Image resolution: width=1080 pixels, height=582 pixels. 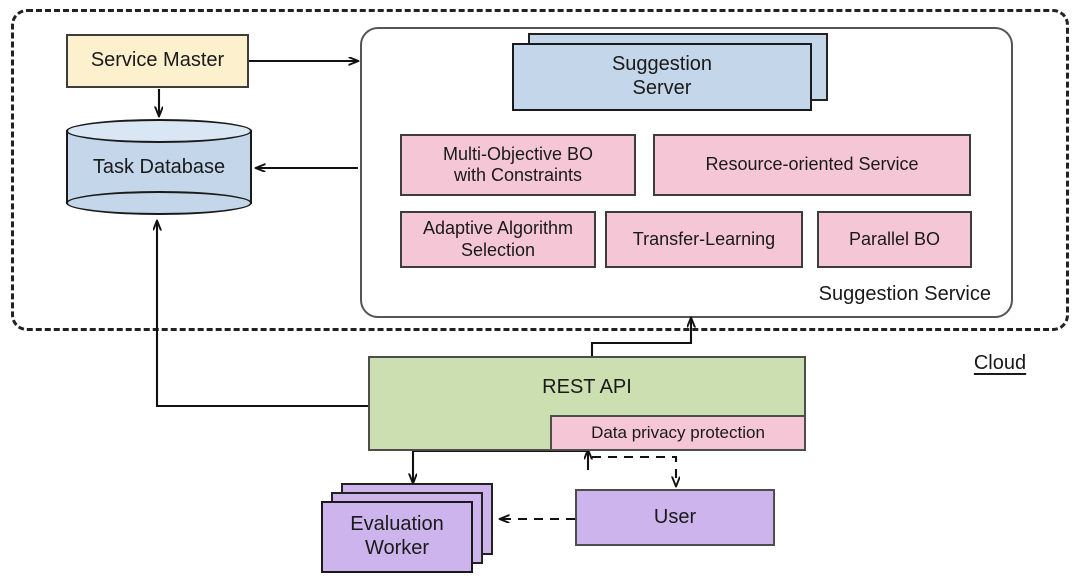 What do you see at coordinates (662, 88) in the screenshot?
I see `suggestion-server-label-line2: Server` at bounding box center [662, 88].